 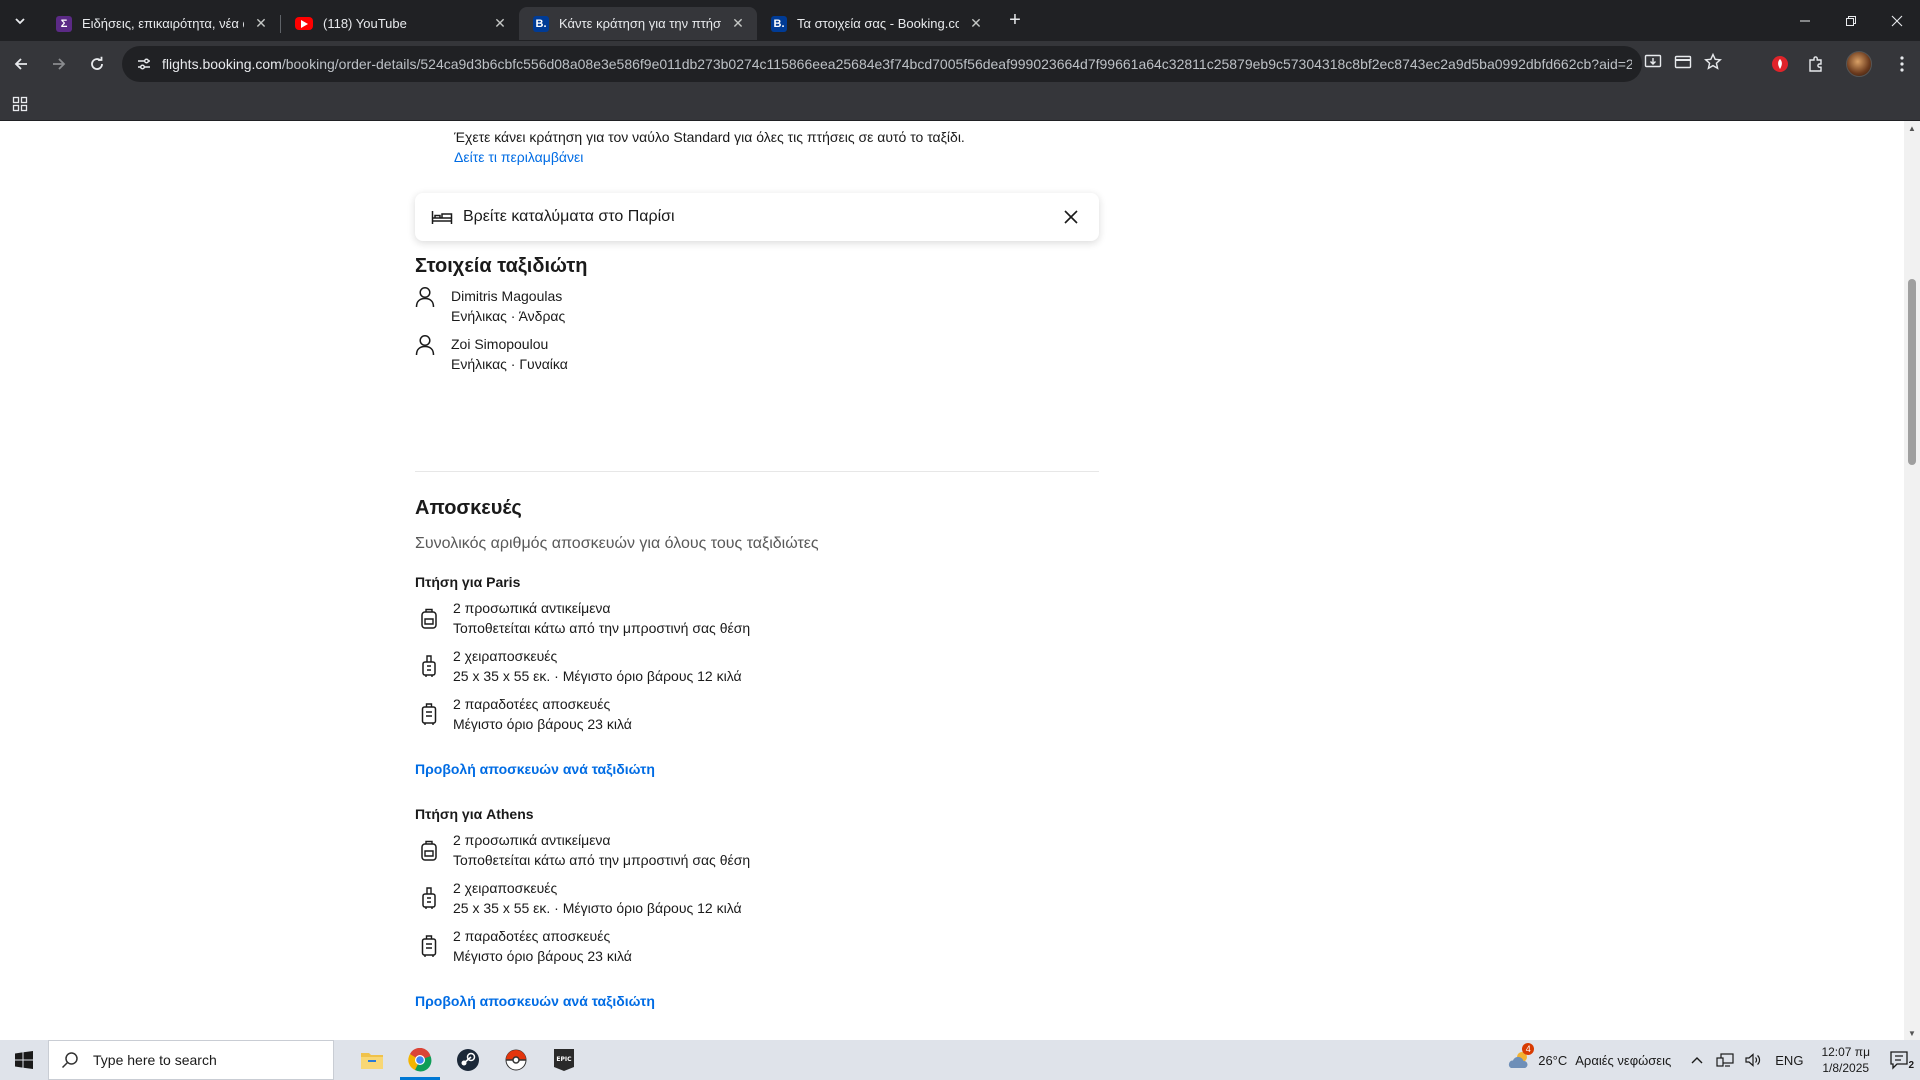 I want to click on fare-details-link: Δείτε τι περιλαμβάνει, so click(x=518, y=157).